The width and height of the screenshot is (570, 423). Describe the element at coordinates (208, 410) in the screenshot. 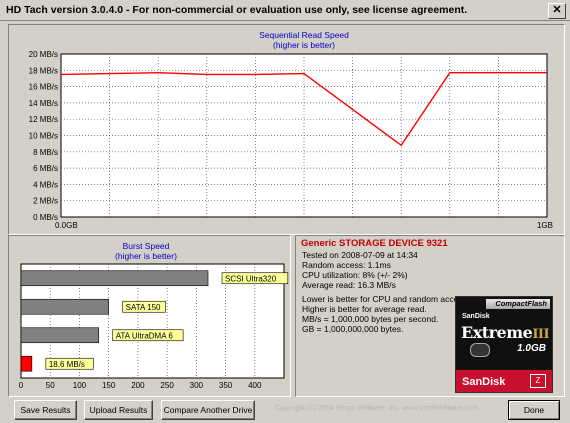

I see `compare-drive-button: Compare Another Drive` at that location.